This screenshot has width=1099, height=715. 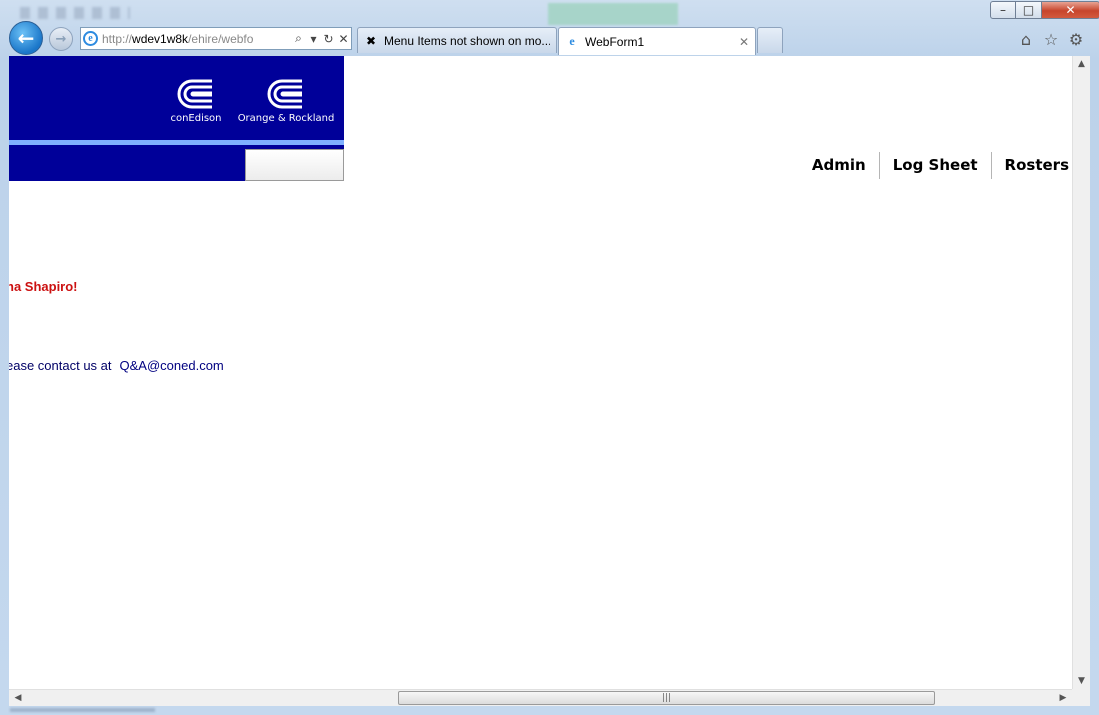 I want to click on scrollbar-corner, so click(x=1081, y=697).